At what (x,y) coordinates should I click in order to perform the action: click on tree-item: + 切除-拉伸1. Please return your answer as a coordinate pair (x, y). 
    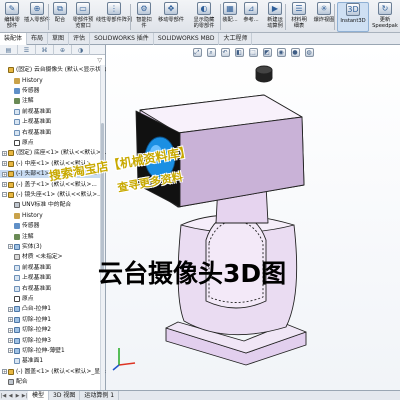
    Looking at the image, I should click on (50, 320).